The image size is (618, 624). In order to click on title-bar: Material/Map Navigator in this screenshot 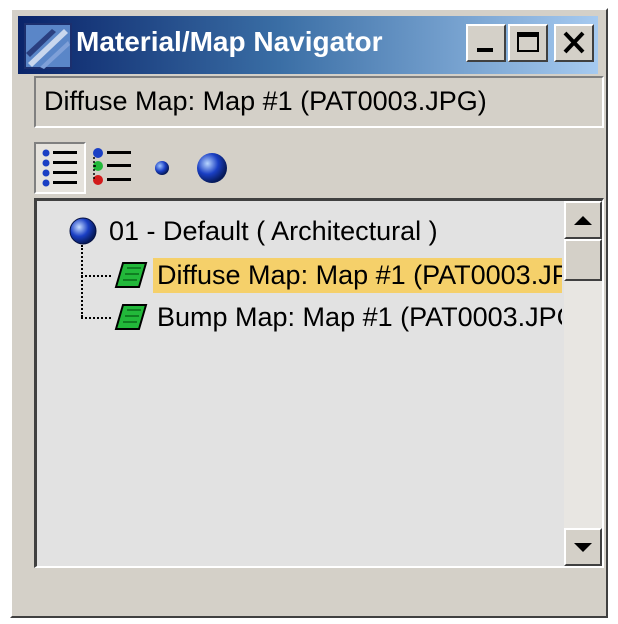, I will do `click(308, 45)`.